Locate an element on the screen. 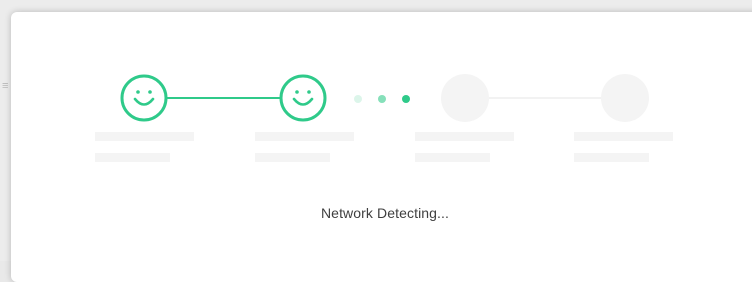 The height and width of the screenshot is (282, 752). step-4-label-skeleton is located at coordinates (623, 136).